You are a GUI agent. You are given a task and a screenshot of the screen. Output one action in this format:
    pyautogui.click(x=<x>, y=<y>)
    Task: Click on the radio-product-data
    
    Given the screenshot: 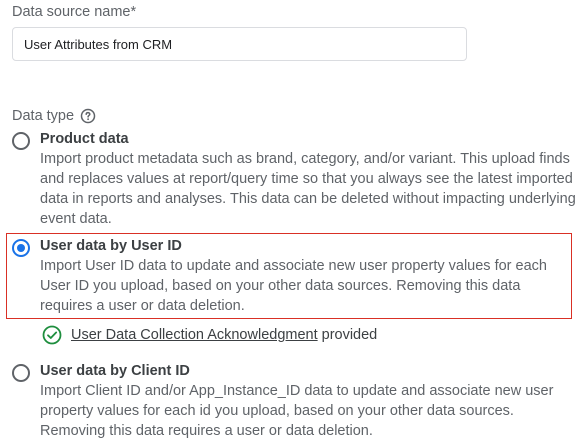 What is the action you would take?
    pyautogui.click(x=21, y=141)
    